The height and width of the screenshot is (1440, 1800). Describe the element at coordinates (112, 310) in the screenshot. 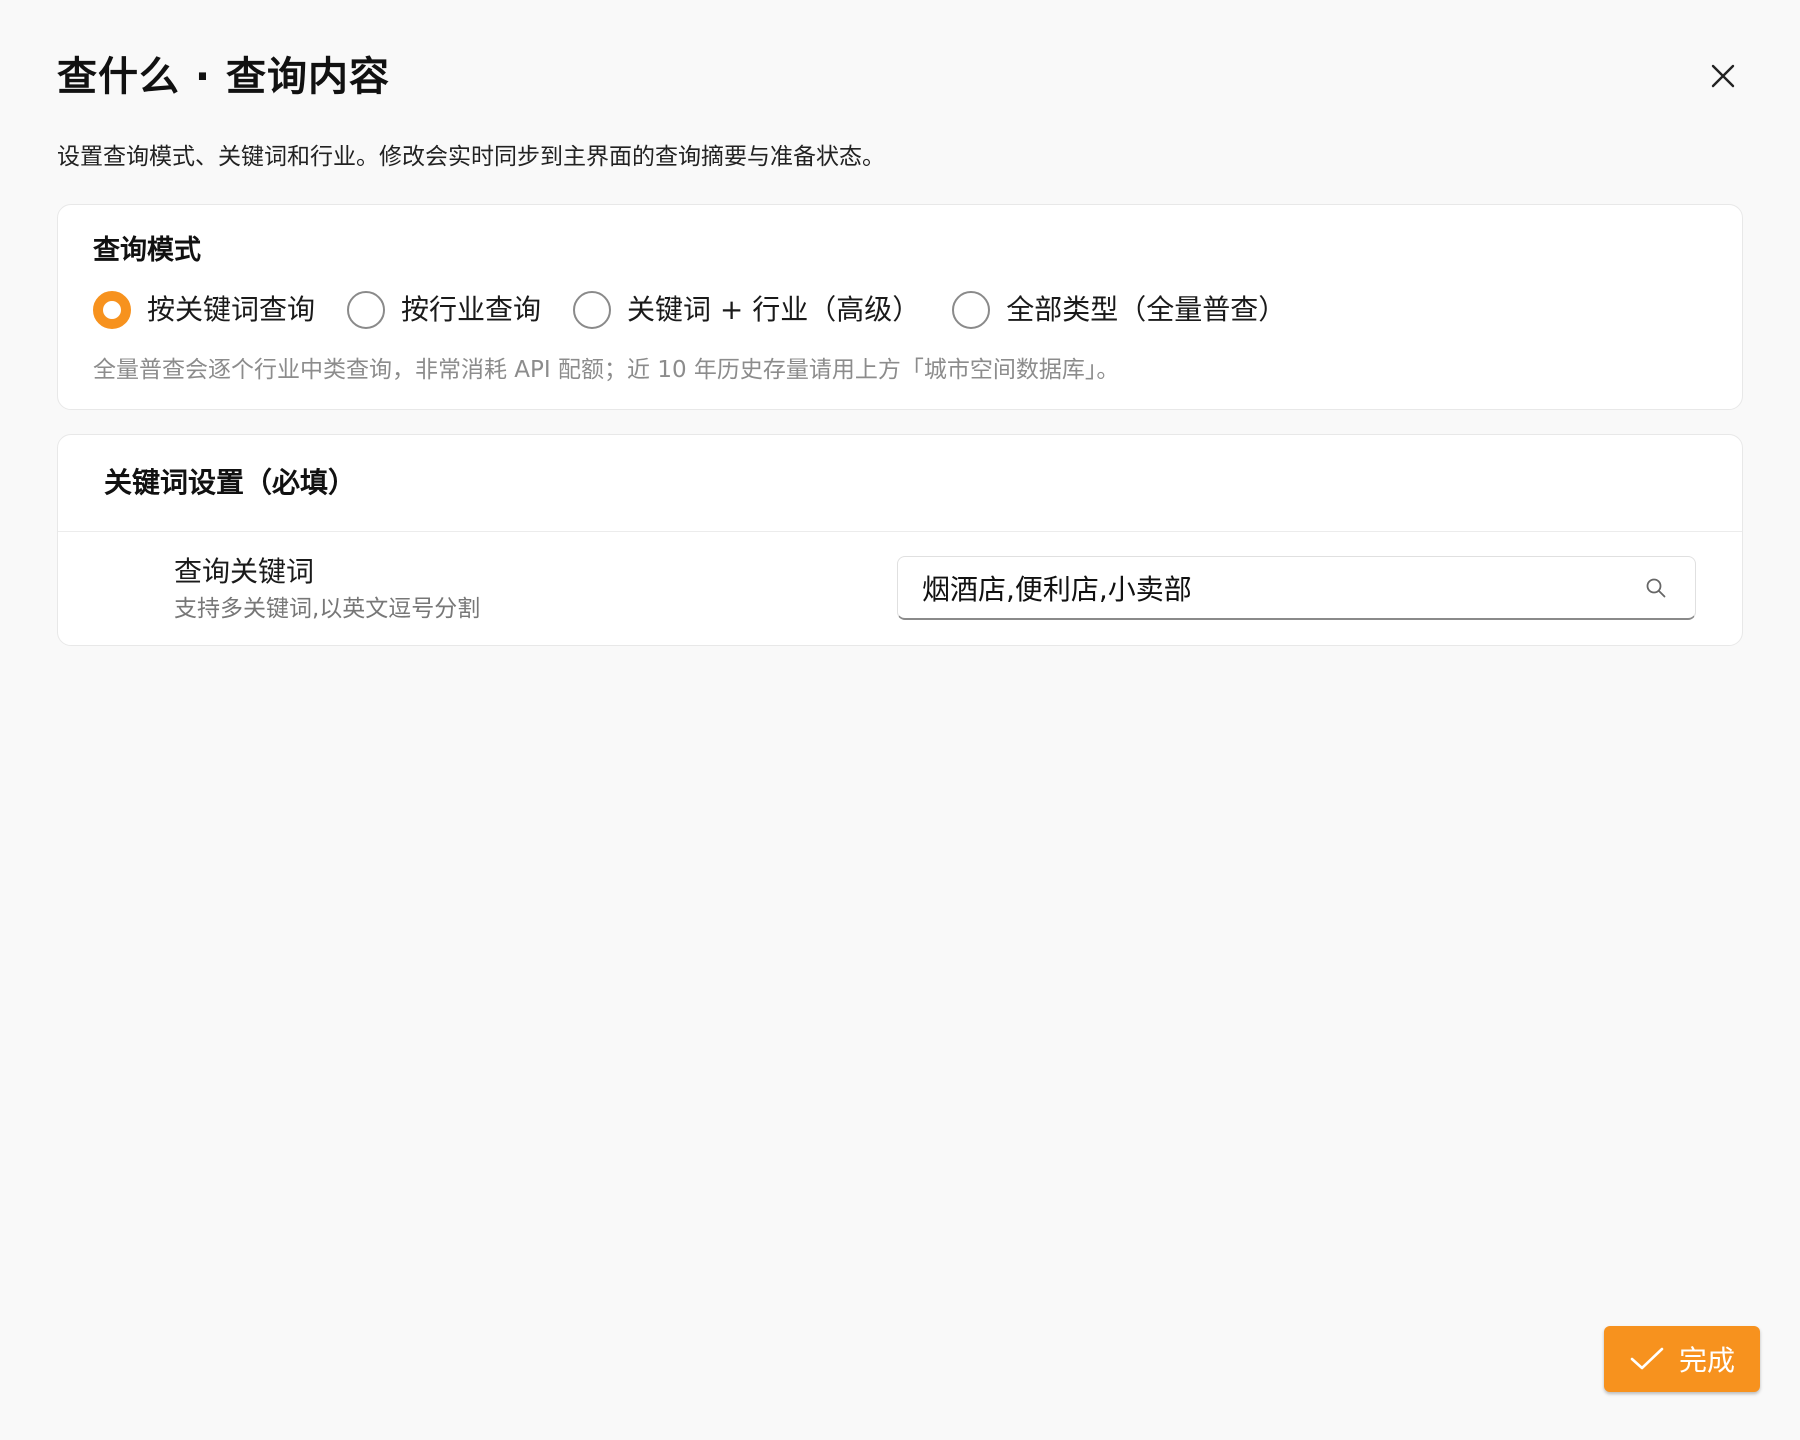

I see `radio-button-keyword` at that location.